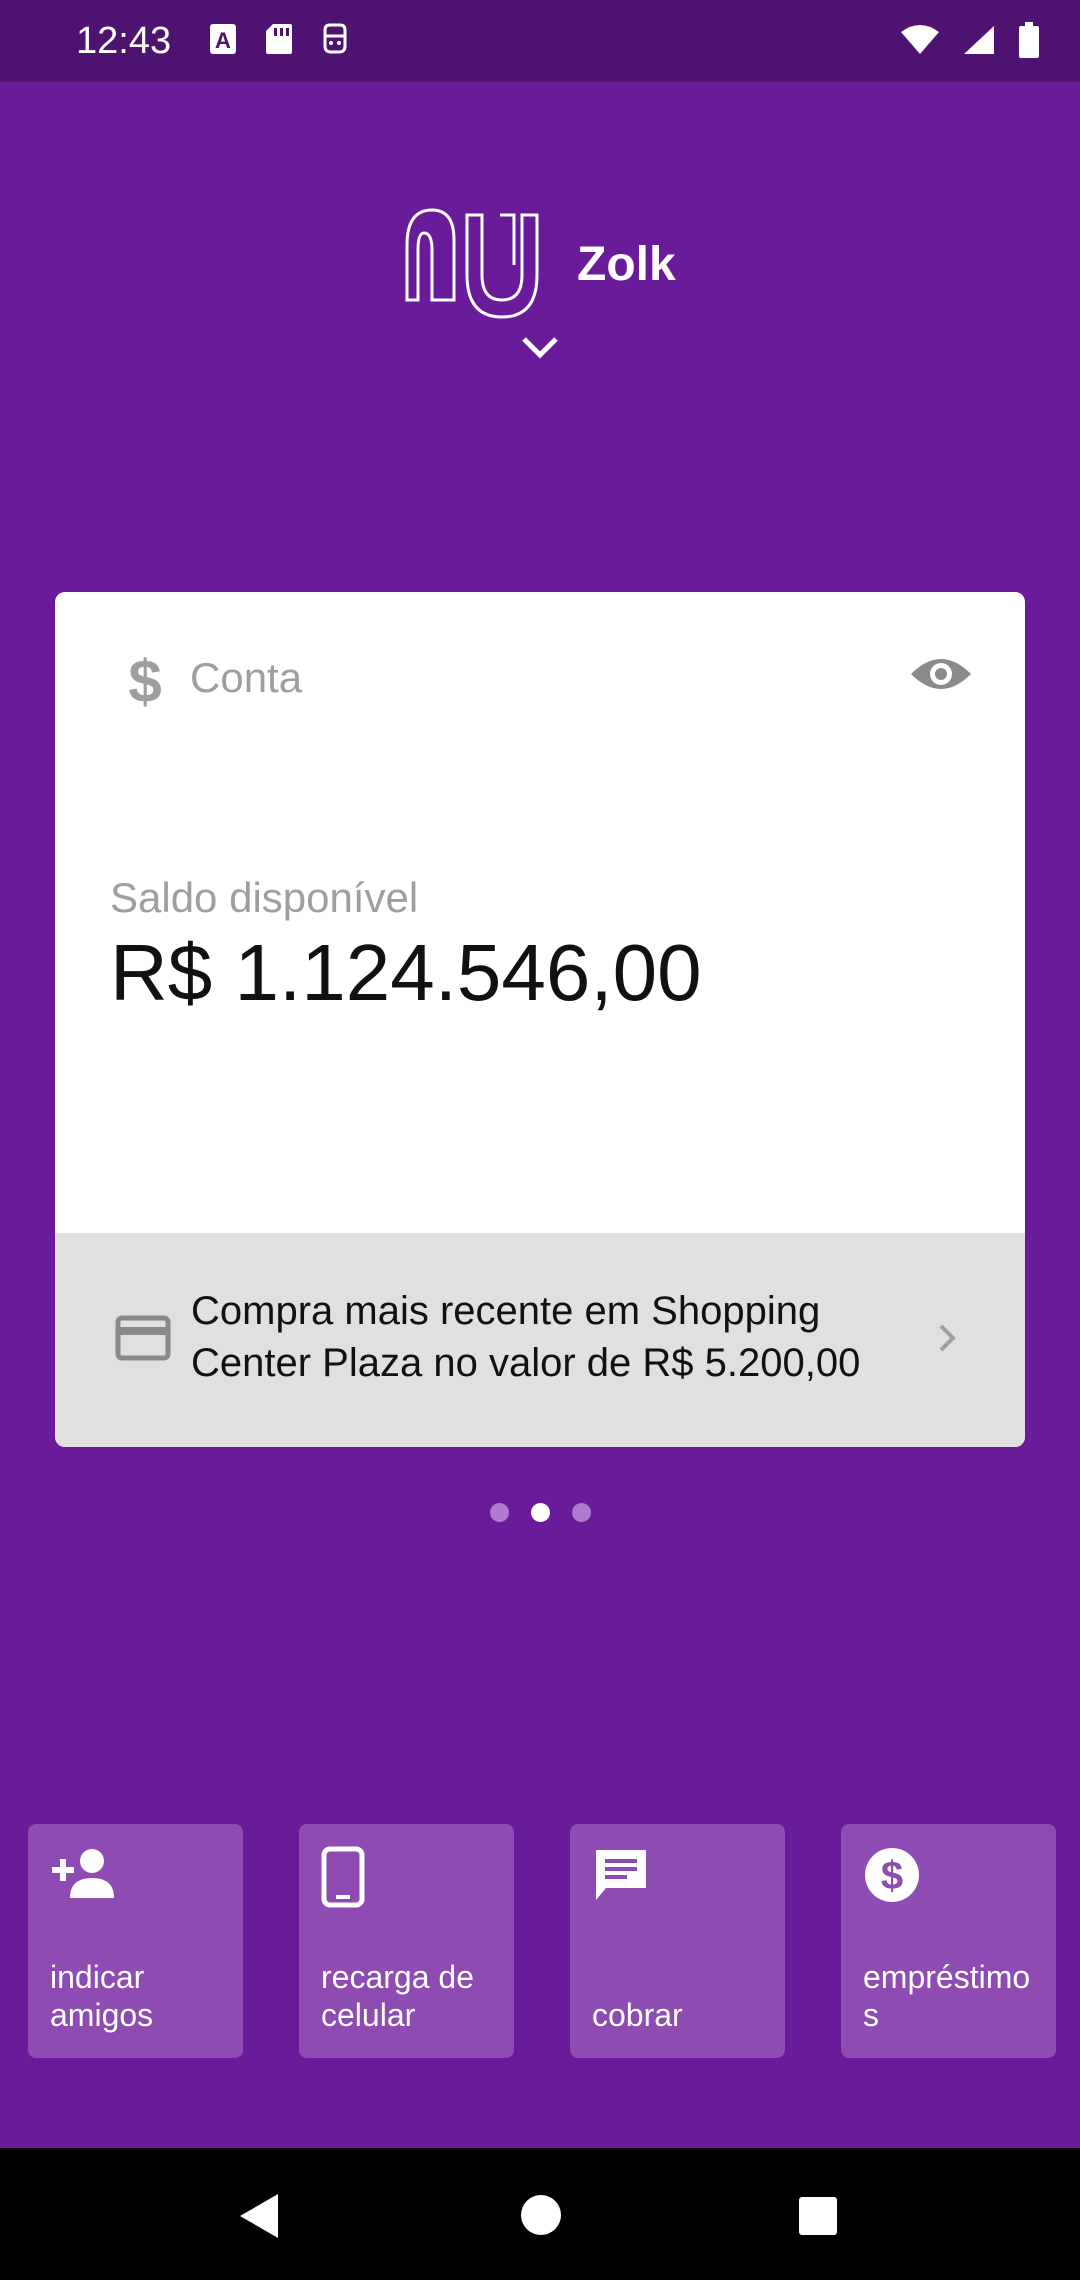 Image resolution: width=1080 pixels, height=2280 pixels. Describe the element at coordinates (477, 262) in the screenshot. I see `nu-logo-icon` at that location.